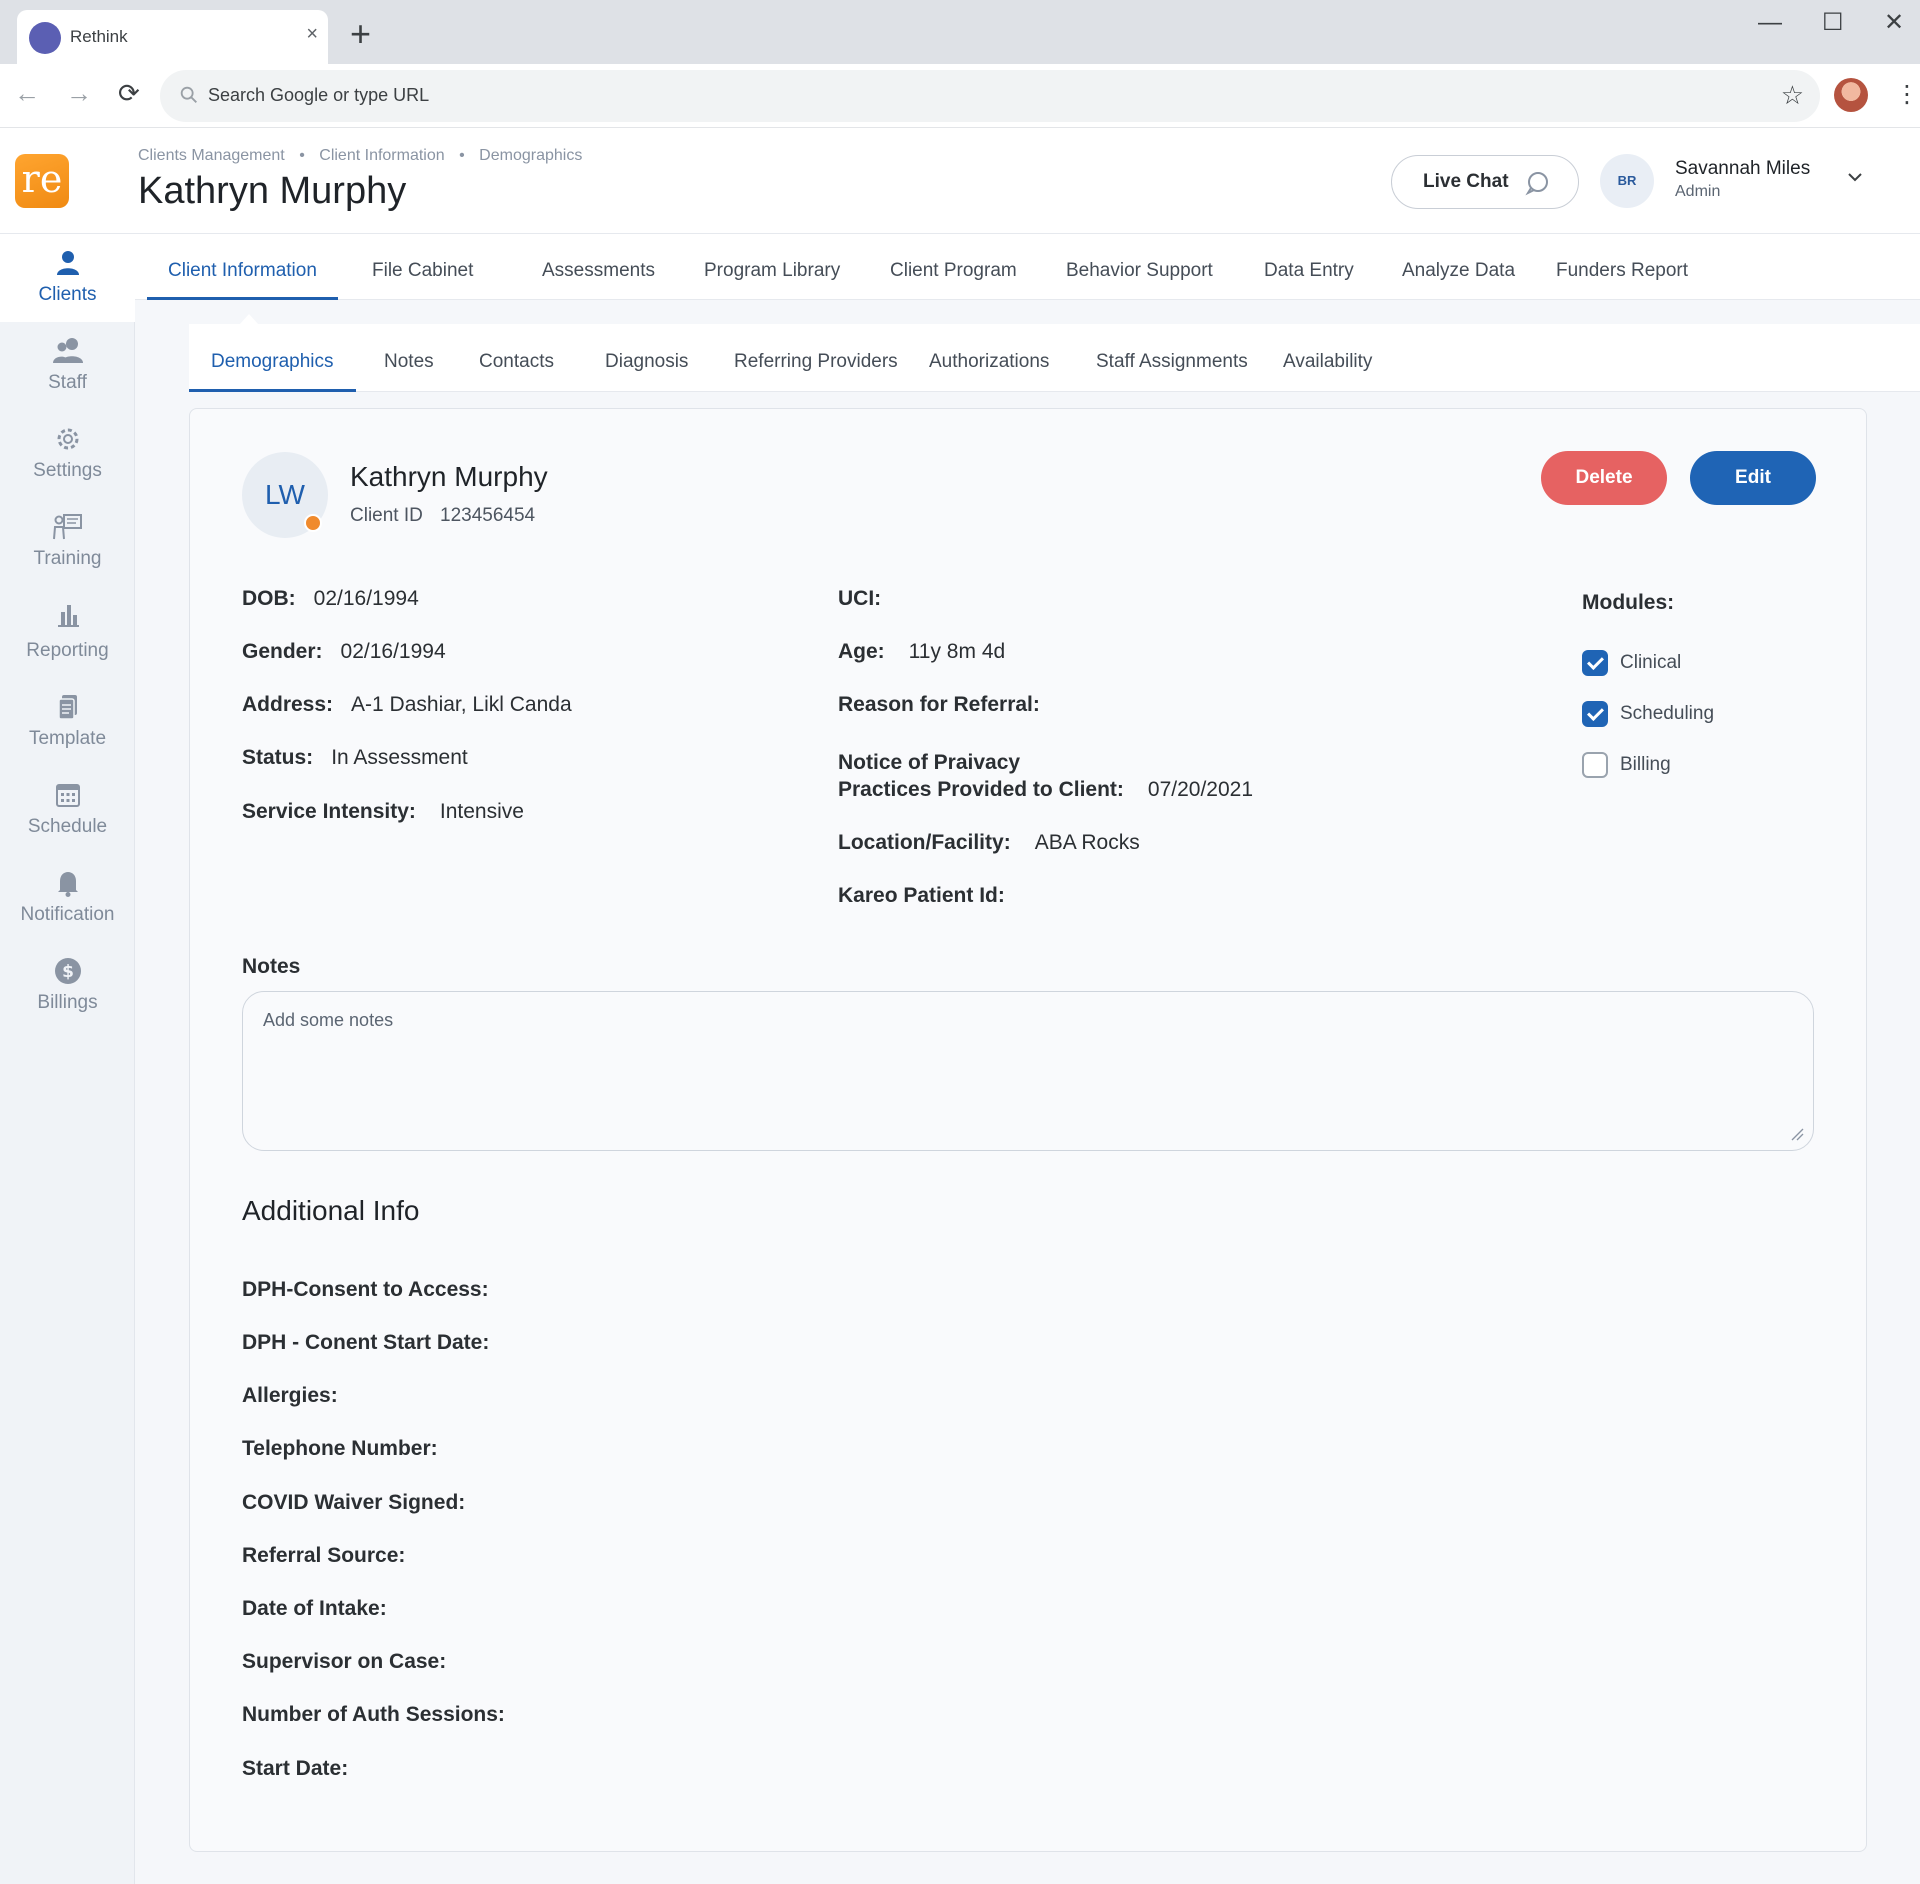 The width and height of the screenshot is (1920, 1884). What do you see at coordinates (646, 358) in the screenshot?
I see `tab-diagnosis: Diagnosis` at bounding box center [646, 358].